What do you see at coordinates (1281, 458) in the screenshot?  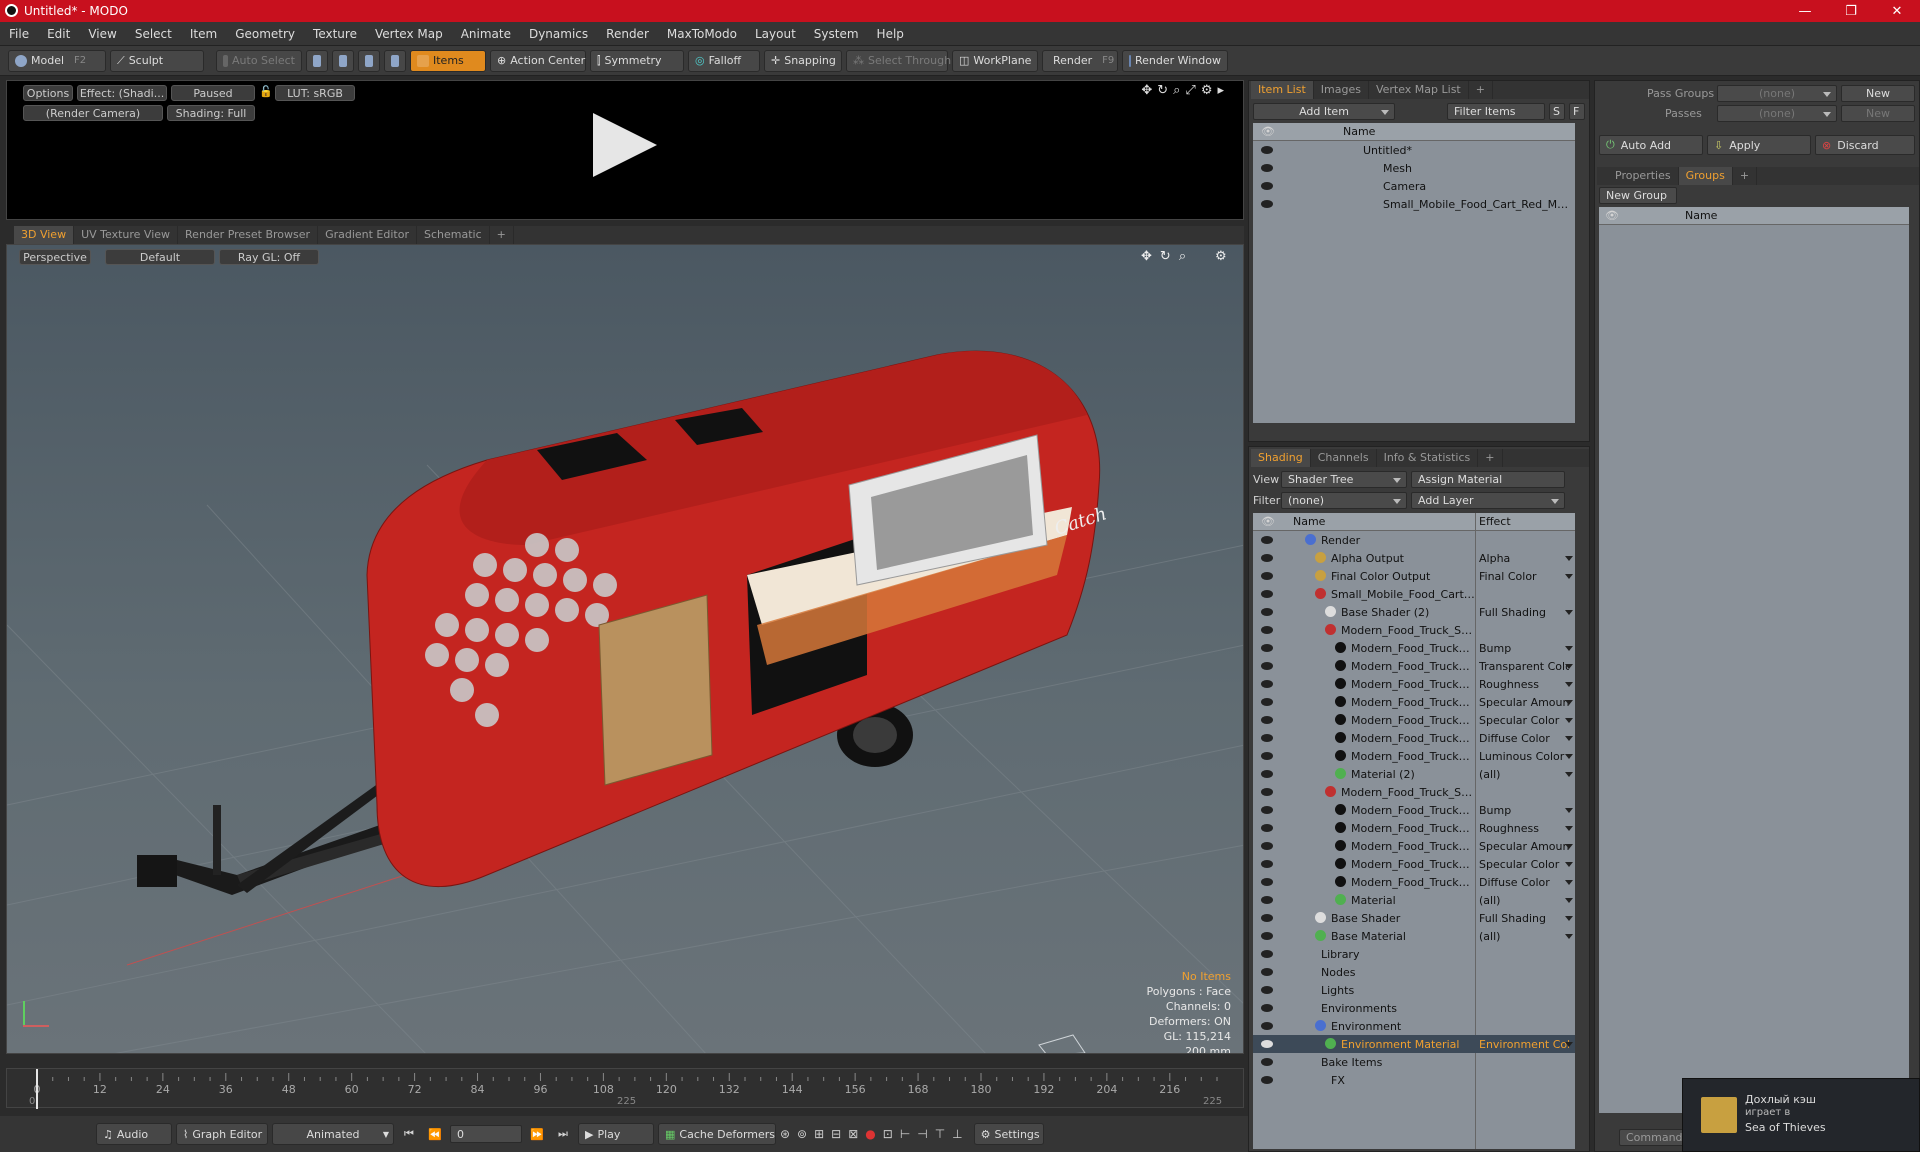 I see `tab-shading: Shading` at bounding box center [1281, 458].